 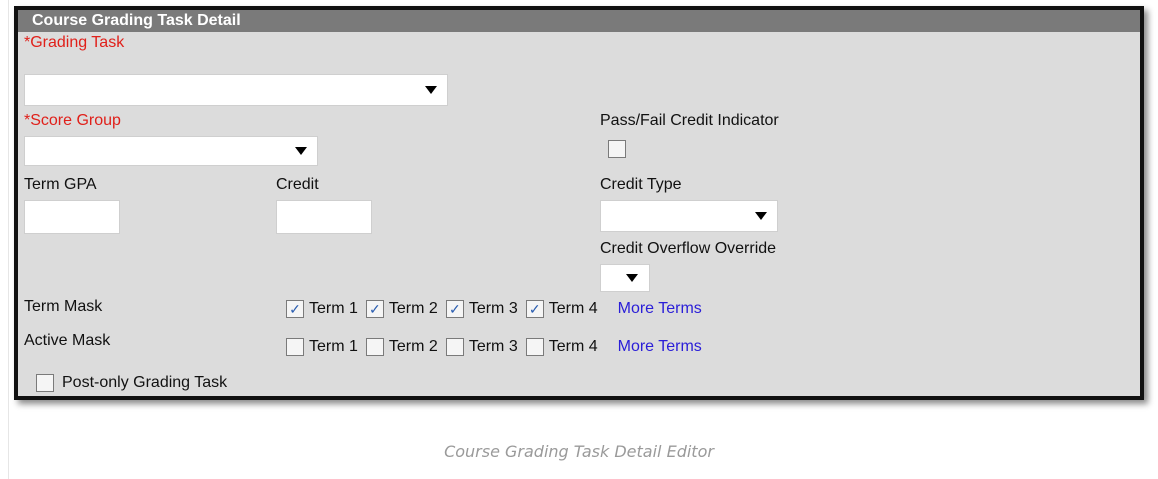 I want to click on post-only-grading-task-label: Post-only Grading Task, so click(x=145, y=382).